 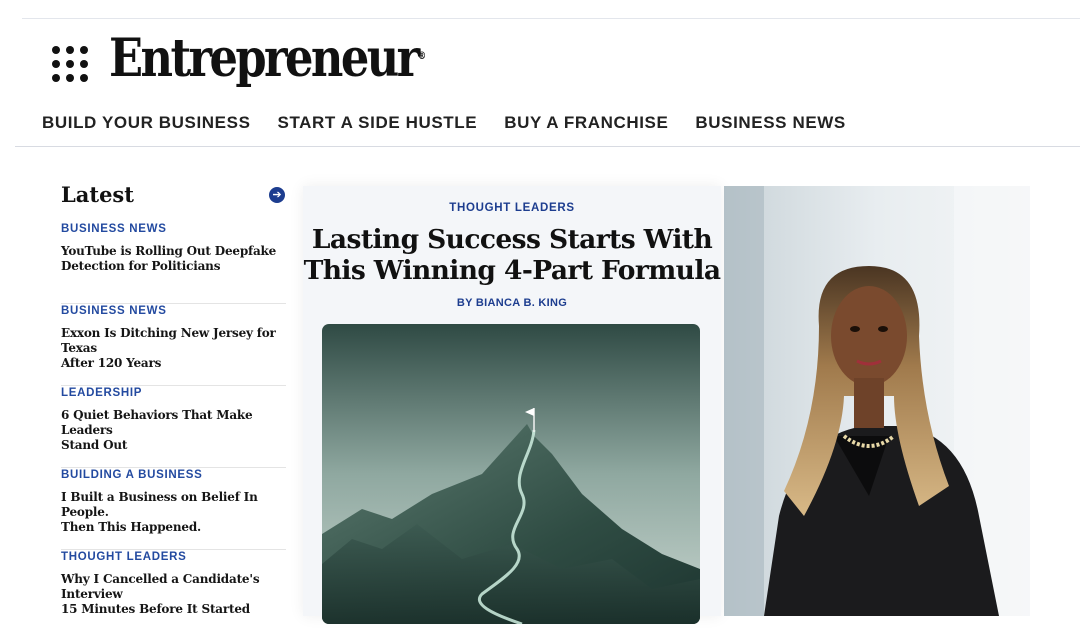 What do you see at coordinates (94, 445) in the screenshot?
I see `latest-item-title-line: Stand Out` at bounding box center [94, 445].